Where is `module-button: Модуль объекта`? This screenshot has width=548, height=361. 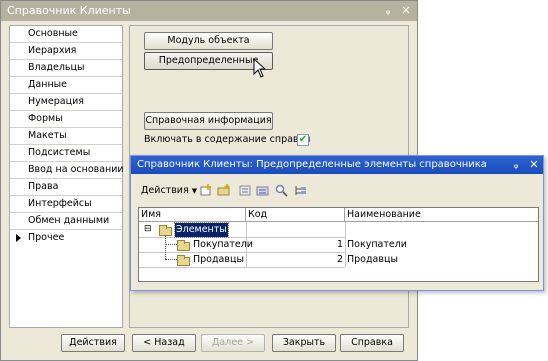 module-button: Модуль объекта is located at coordinates (208, 41).